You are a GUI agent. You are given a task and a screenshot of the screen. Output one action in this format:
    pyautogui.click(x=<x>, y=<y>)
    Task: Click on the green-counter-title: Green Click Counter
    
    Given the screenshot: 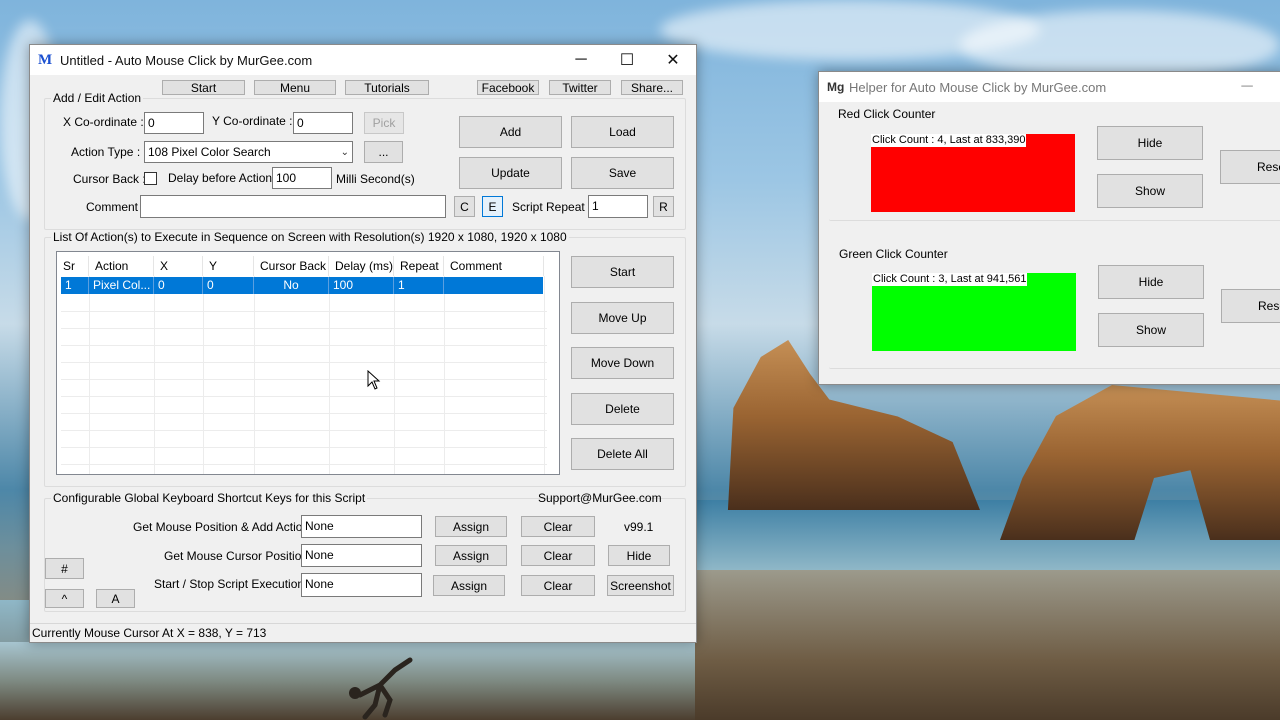 What is the action you would take?
    pyautogui.click(x=893, y=254)
    